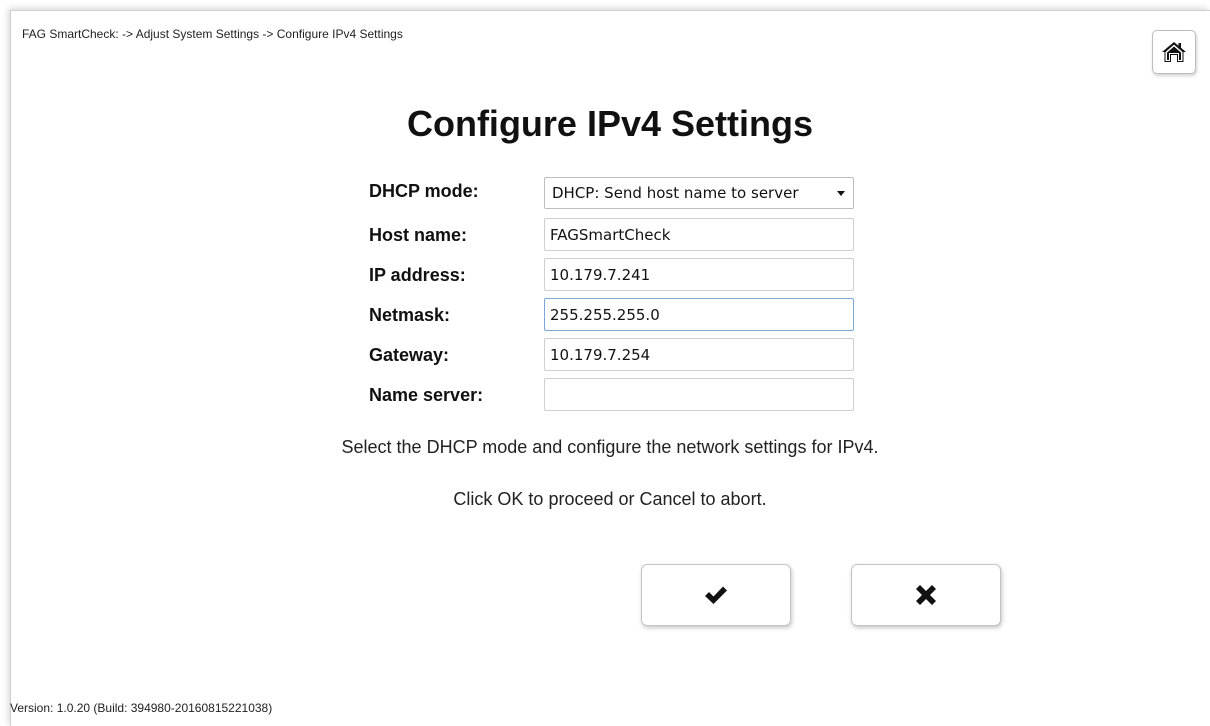  What do you see at coordinates (424, 191) in the screenshot?
I see `dhcp-mode-label: DHCP mode:` at bounding box center [424, 191].